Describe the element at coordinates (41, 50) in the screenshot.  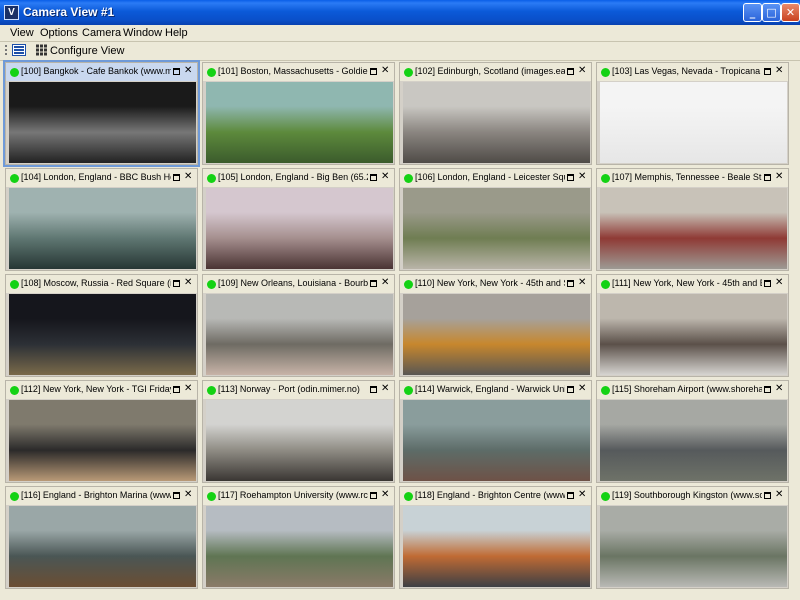
I see `grid-icon` at that location.